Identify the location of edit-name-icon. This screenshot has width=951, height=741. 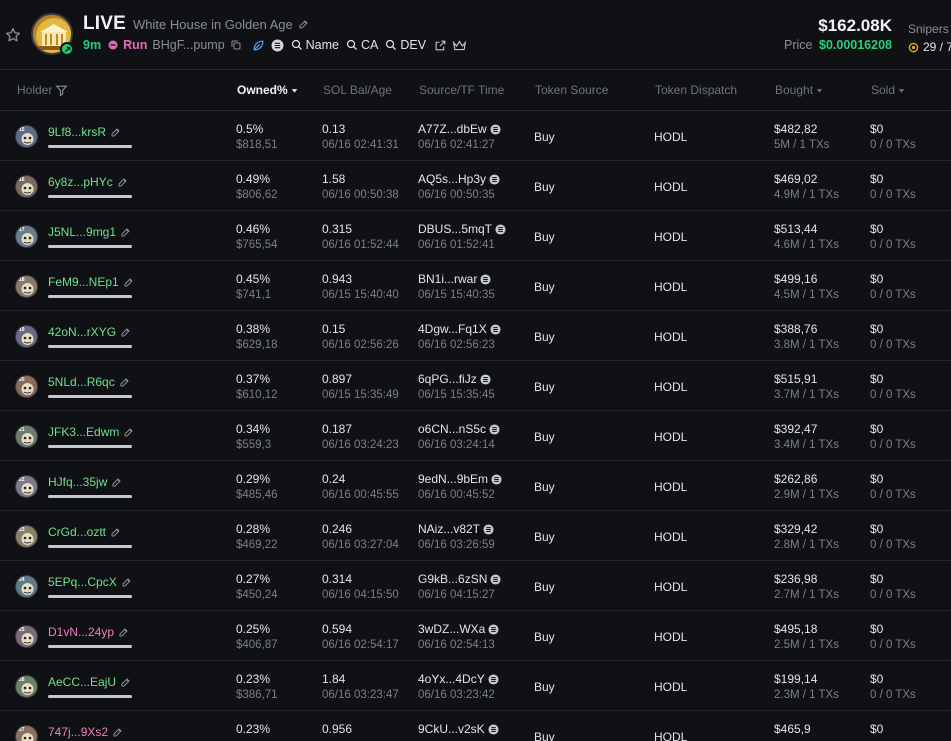
(304, 24).